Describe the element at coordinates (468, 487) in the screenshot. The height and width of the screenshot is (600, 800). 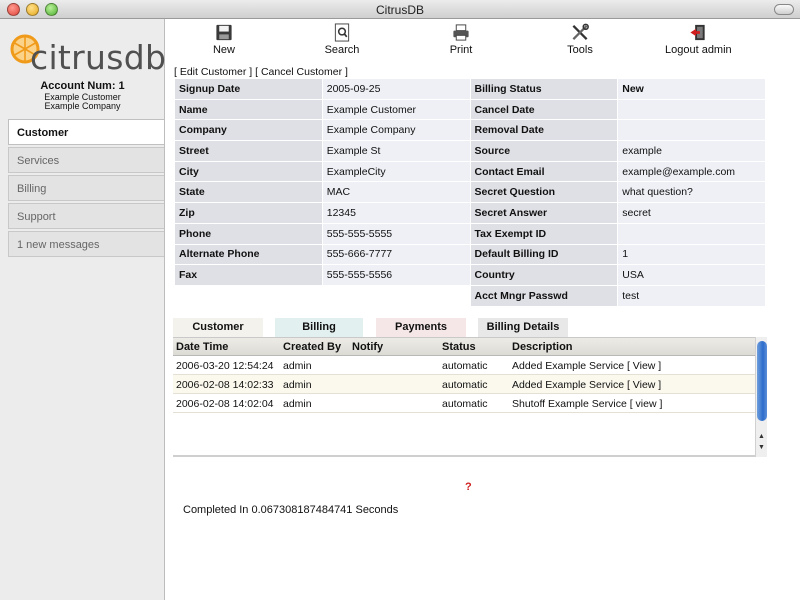
I see `help-icon: ?` at that location.